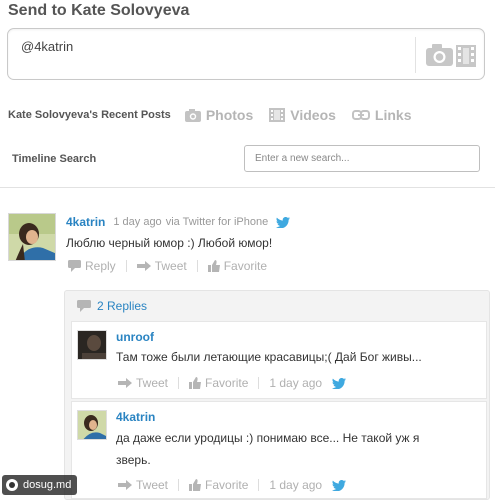  Describe the element at coordinates (133, 460) in the screenshot. I see `reply-text-line2: зверь.` at that location.